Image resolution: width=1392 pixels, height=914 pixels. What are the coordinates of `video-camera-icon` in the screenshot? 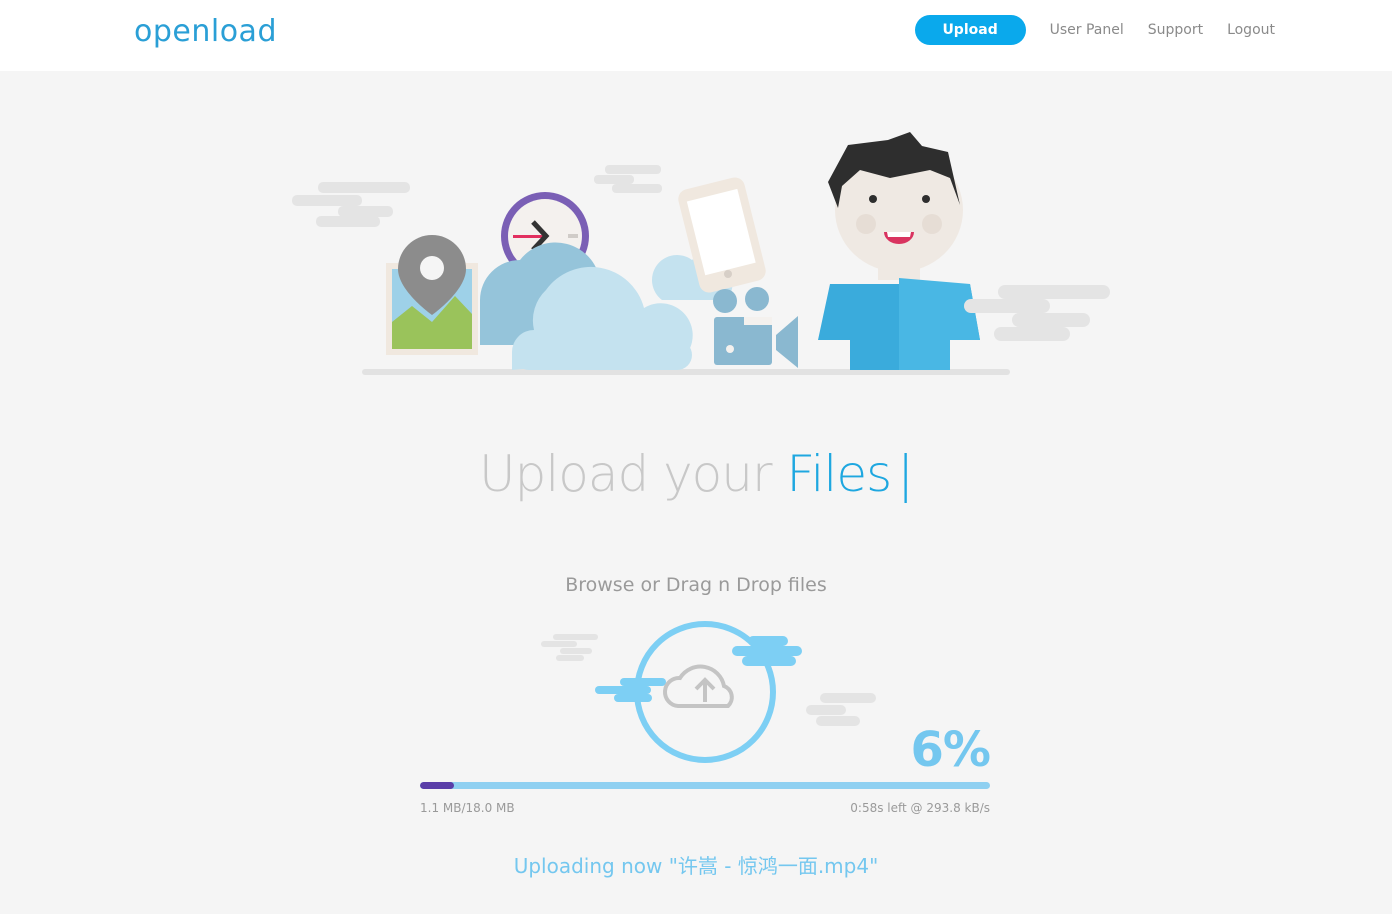 It's located at (755, 327).